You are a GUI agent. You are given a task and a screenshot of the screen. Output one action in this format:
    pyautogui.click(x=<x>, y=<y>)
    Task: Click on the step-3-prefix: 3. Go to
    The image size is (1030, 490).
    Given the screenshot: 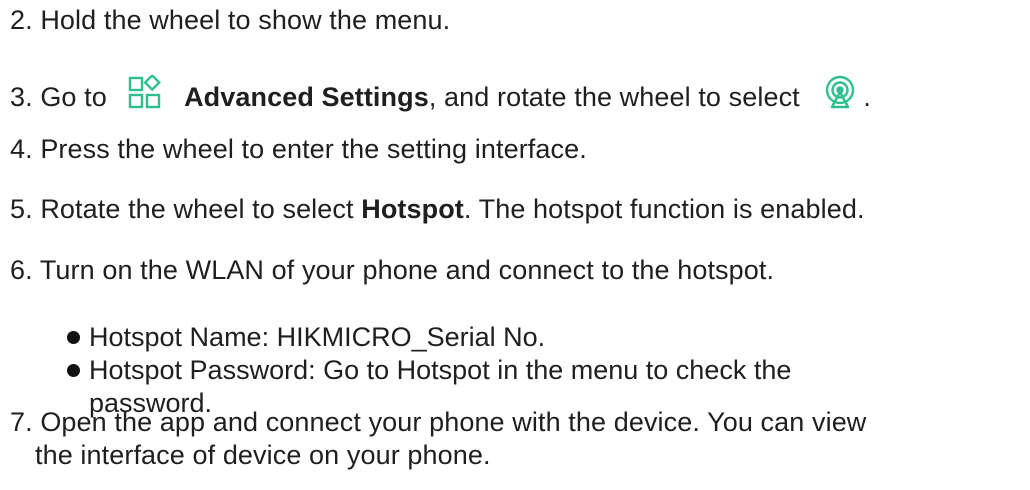 What is the action you would take?
    pyautogui.click(x=58, y=97)
    